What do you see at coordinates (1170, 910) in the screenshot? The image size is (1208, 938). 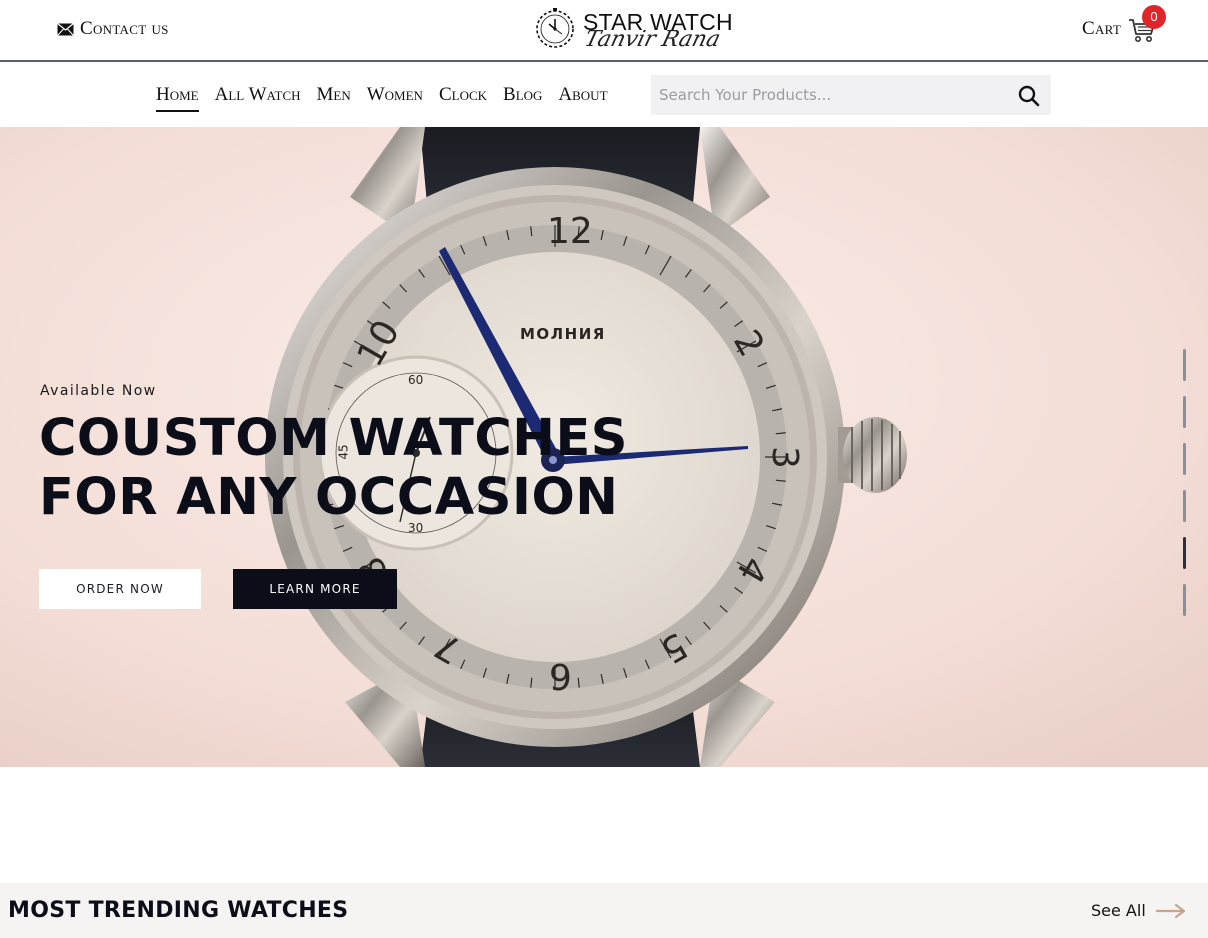 I see `arrow-right-icon` at bounding box center [1170, 910].